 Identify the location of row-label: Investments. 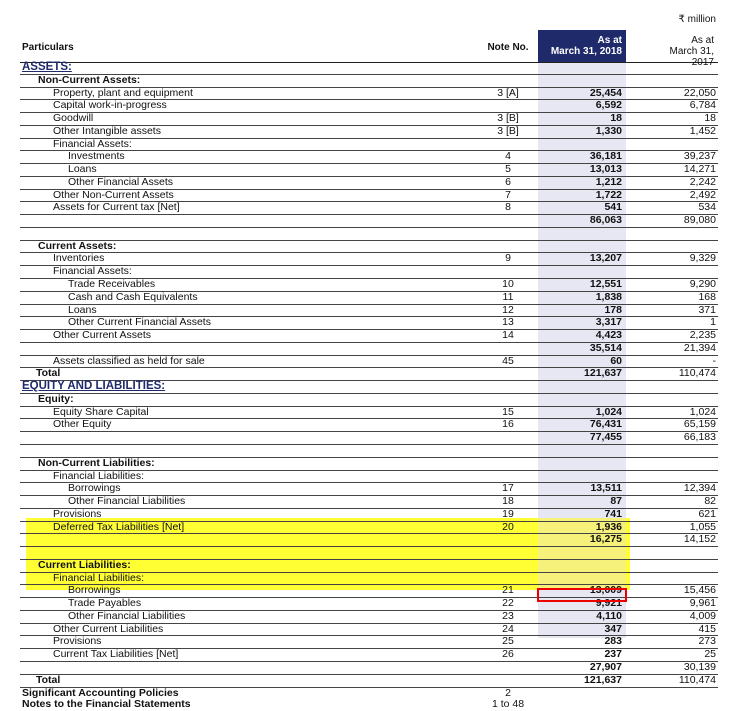
(96, 156).